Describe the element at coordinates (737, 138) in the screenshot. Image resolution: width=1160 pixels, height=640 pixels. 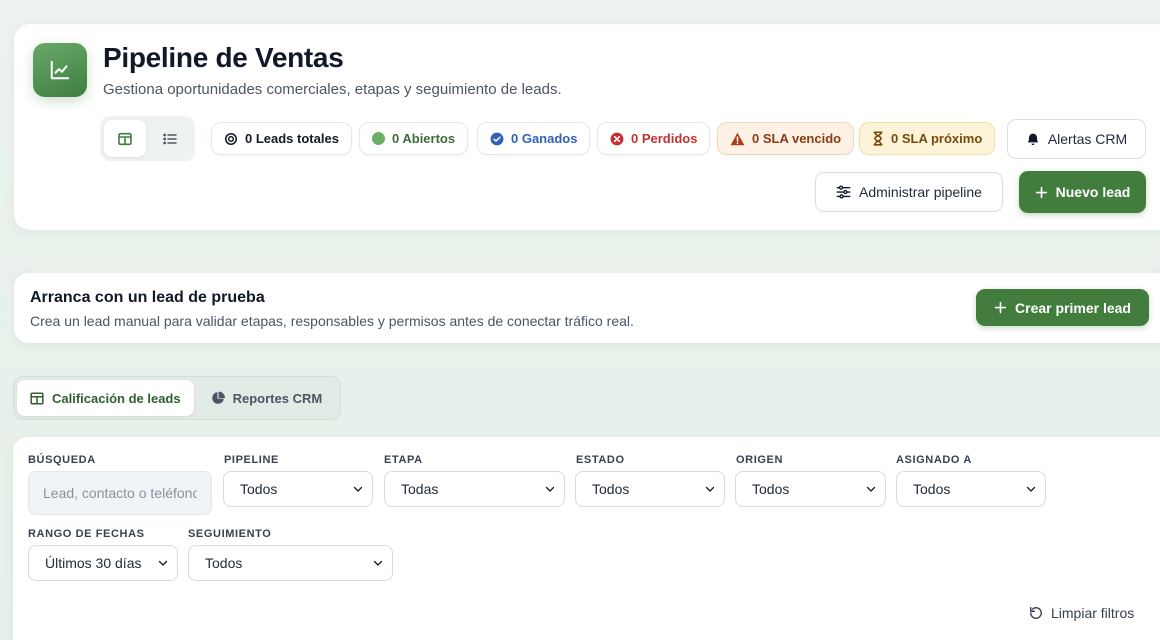
I see `warning-icon` at that location.